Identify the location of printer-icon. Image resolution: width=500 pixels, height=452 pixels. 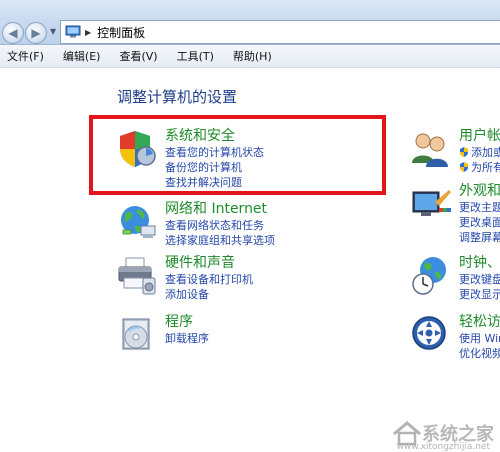
(137, 276).